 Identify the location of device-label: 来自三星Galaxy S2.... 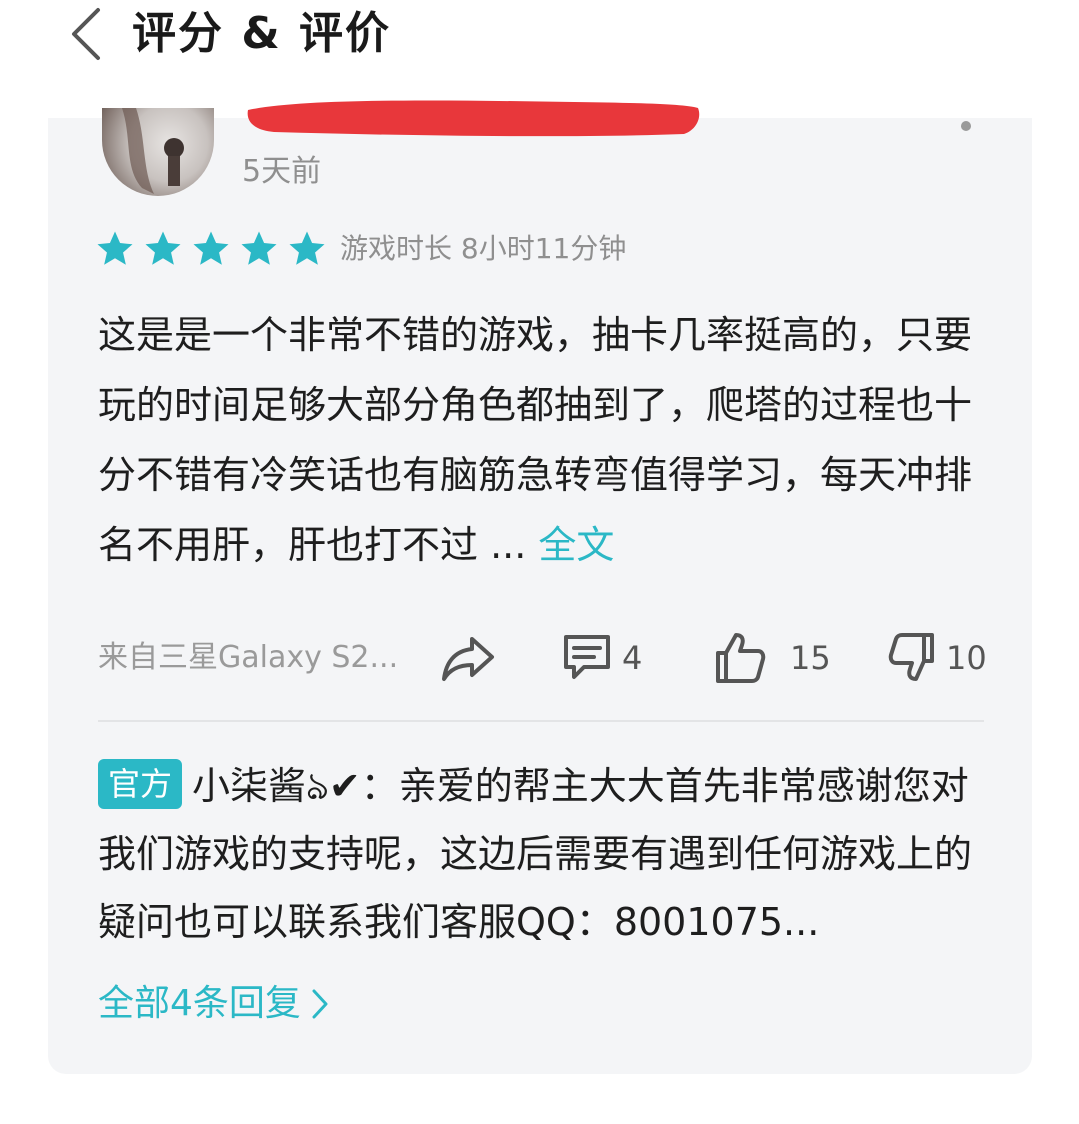
(248, 657).